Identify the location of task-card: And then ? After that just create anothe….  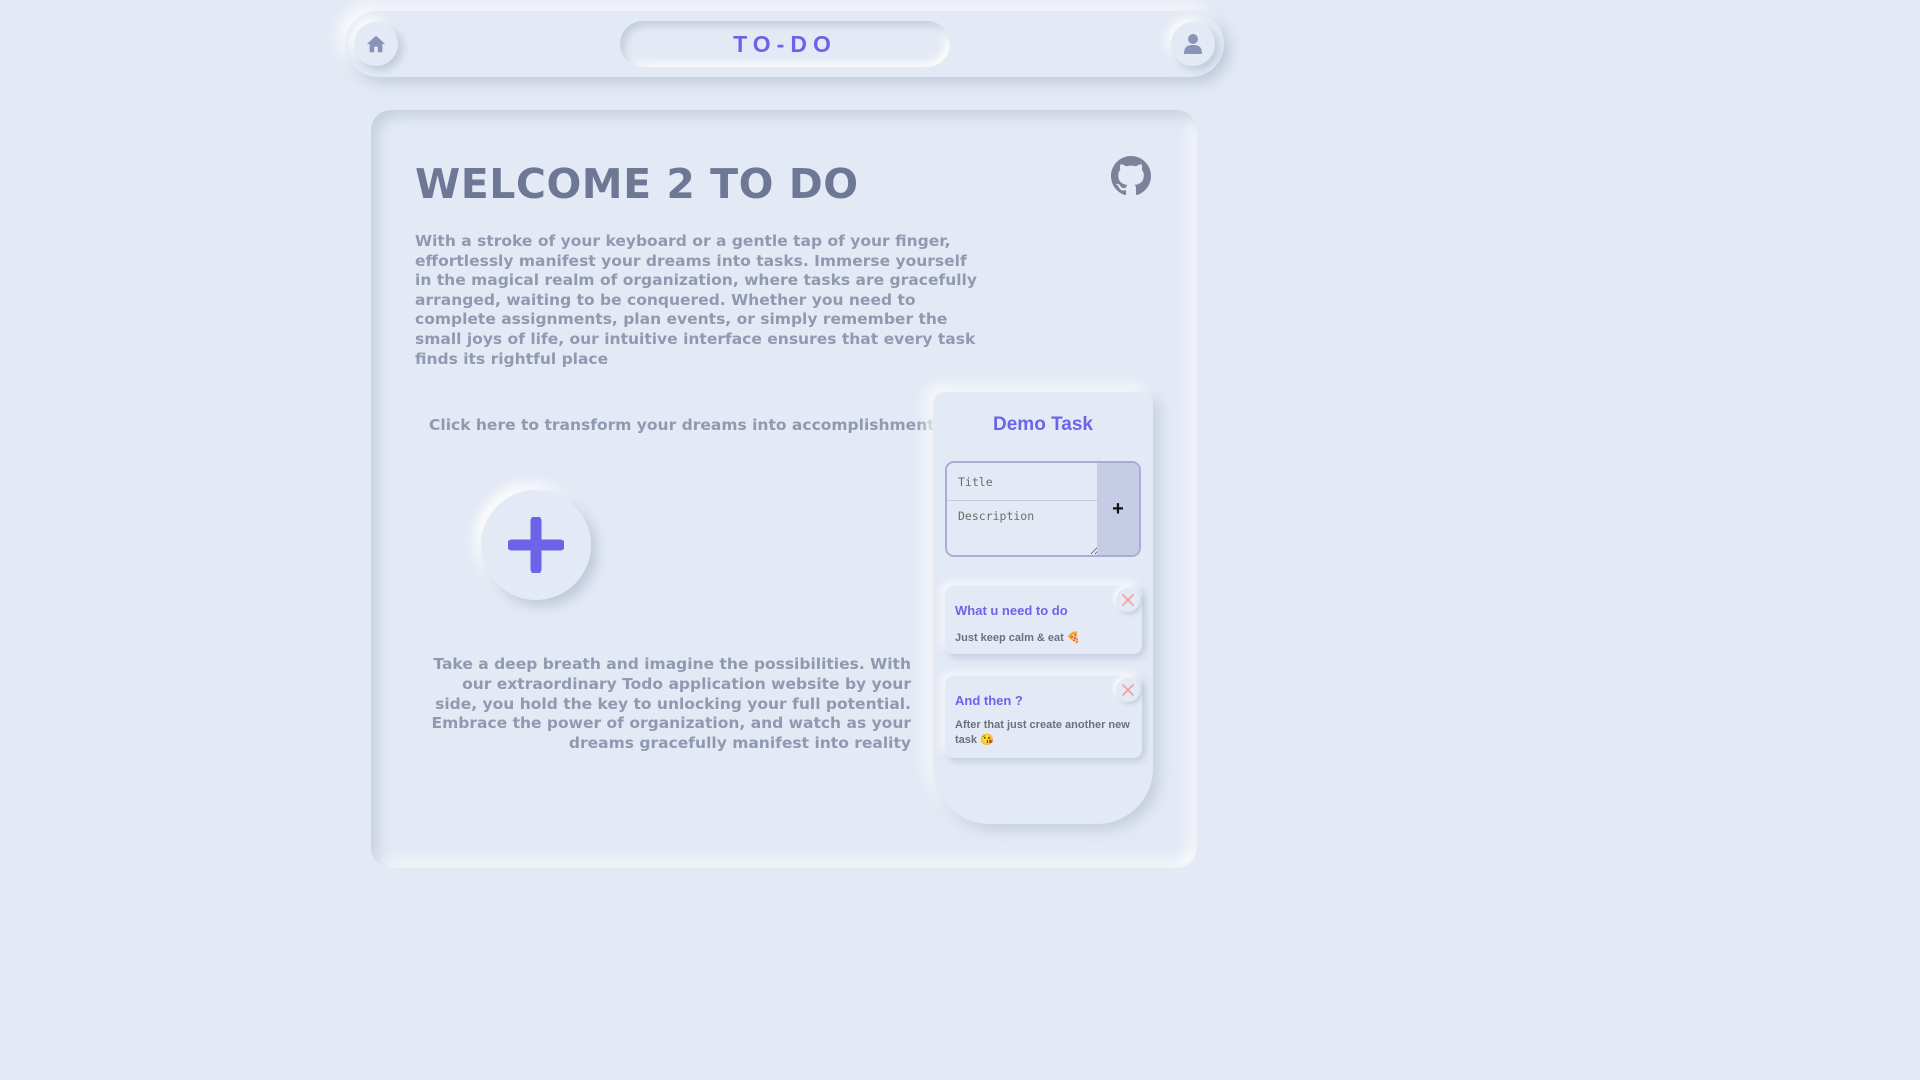
(1043, 717).